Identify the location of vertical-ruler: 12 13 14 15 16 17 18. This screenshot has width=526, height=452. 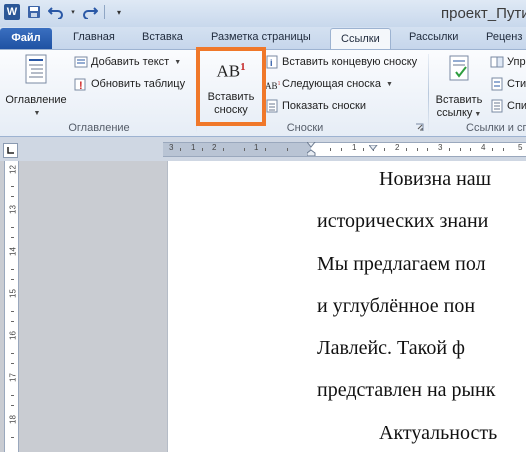
(11, 306).